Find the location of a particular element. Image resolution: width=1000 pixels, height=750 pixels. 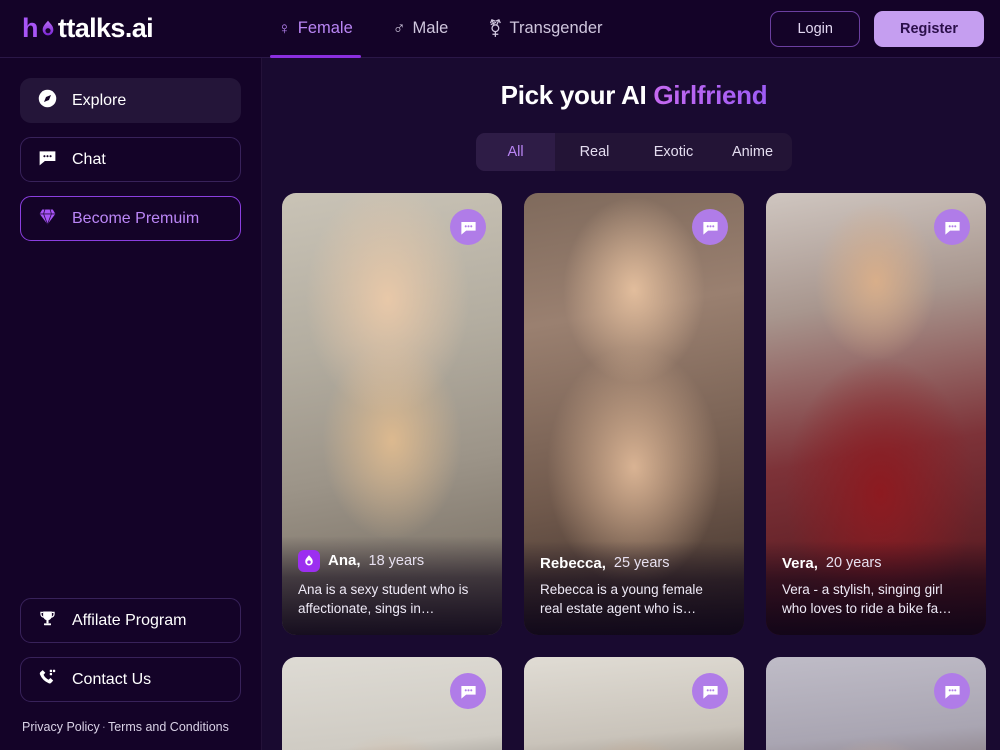

sidebar-item-chat: Chat is located at coordinates (130, 159).